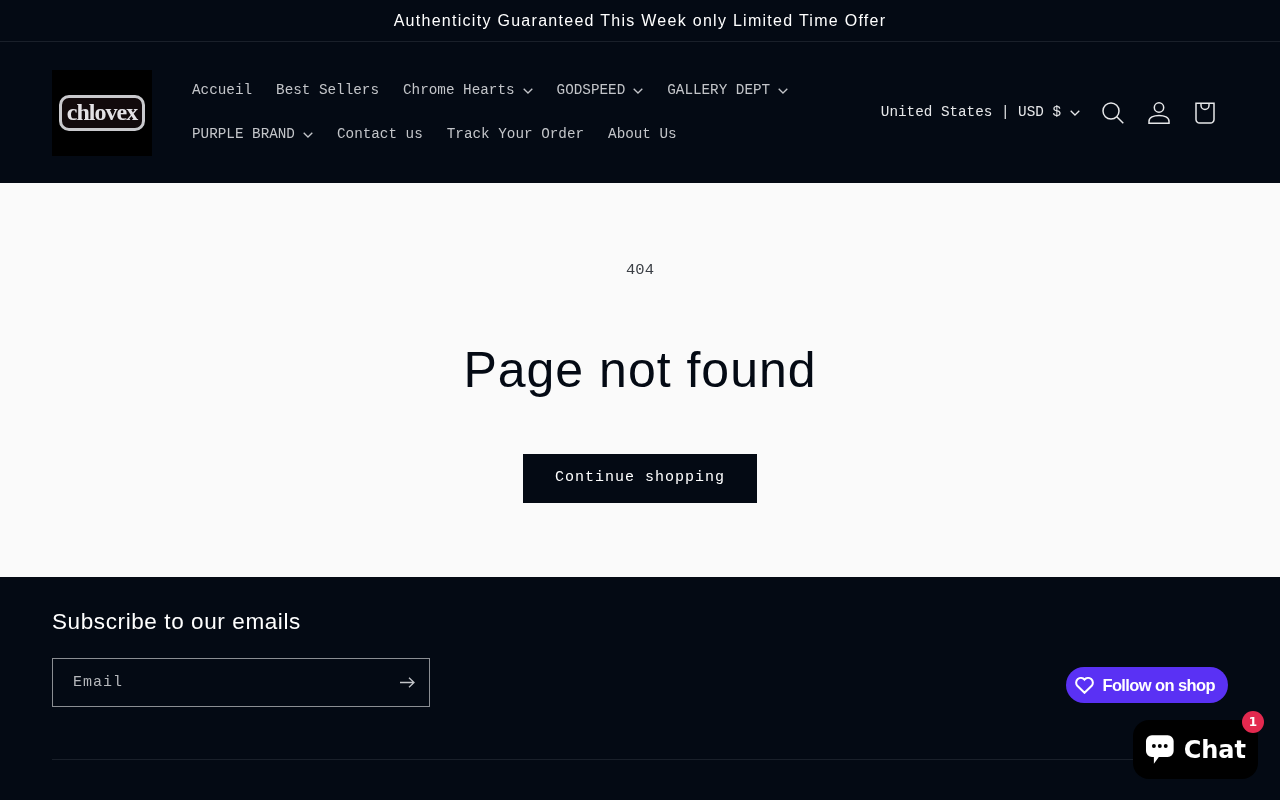  Describe the element at coordinates (640, 478) in the screenshot. I see `continue-shopping-button: Continue shopping` at that location.